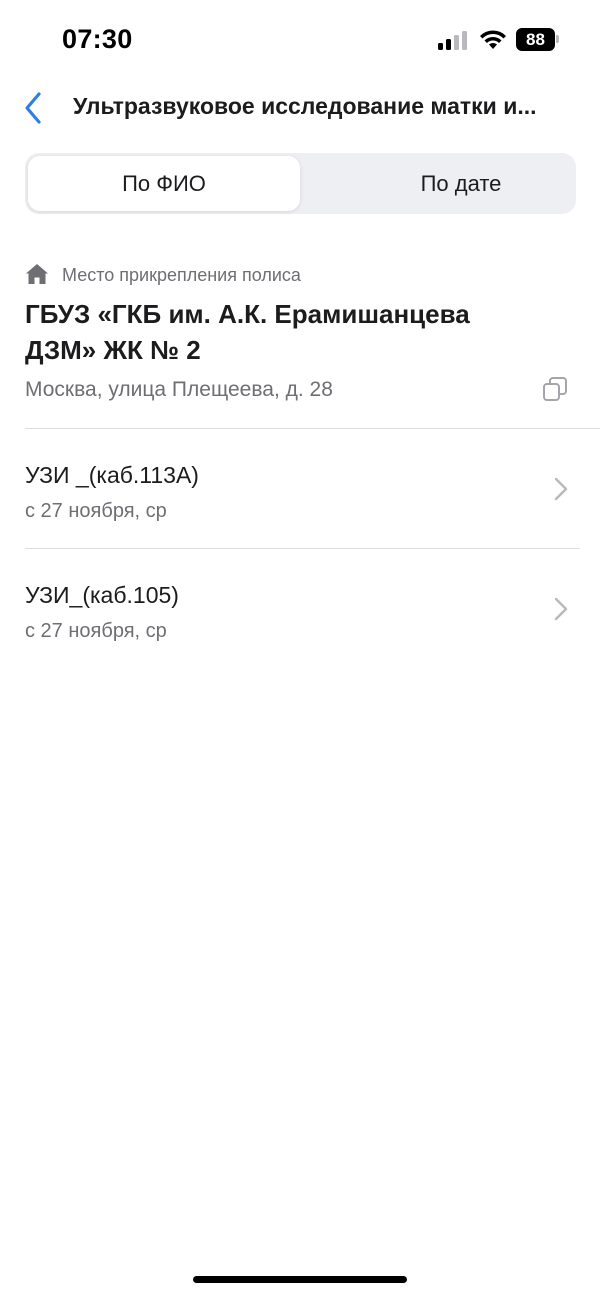 The width and height of the screenshot is (600, 1297). Describe the element at coordinates (34, 108) in the screenshot. I see `back-chevron-icon` at that location.